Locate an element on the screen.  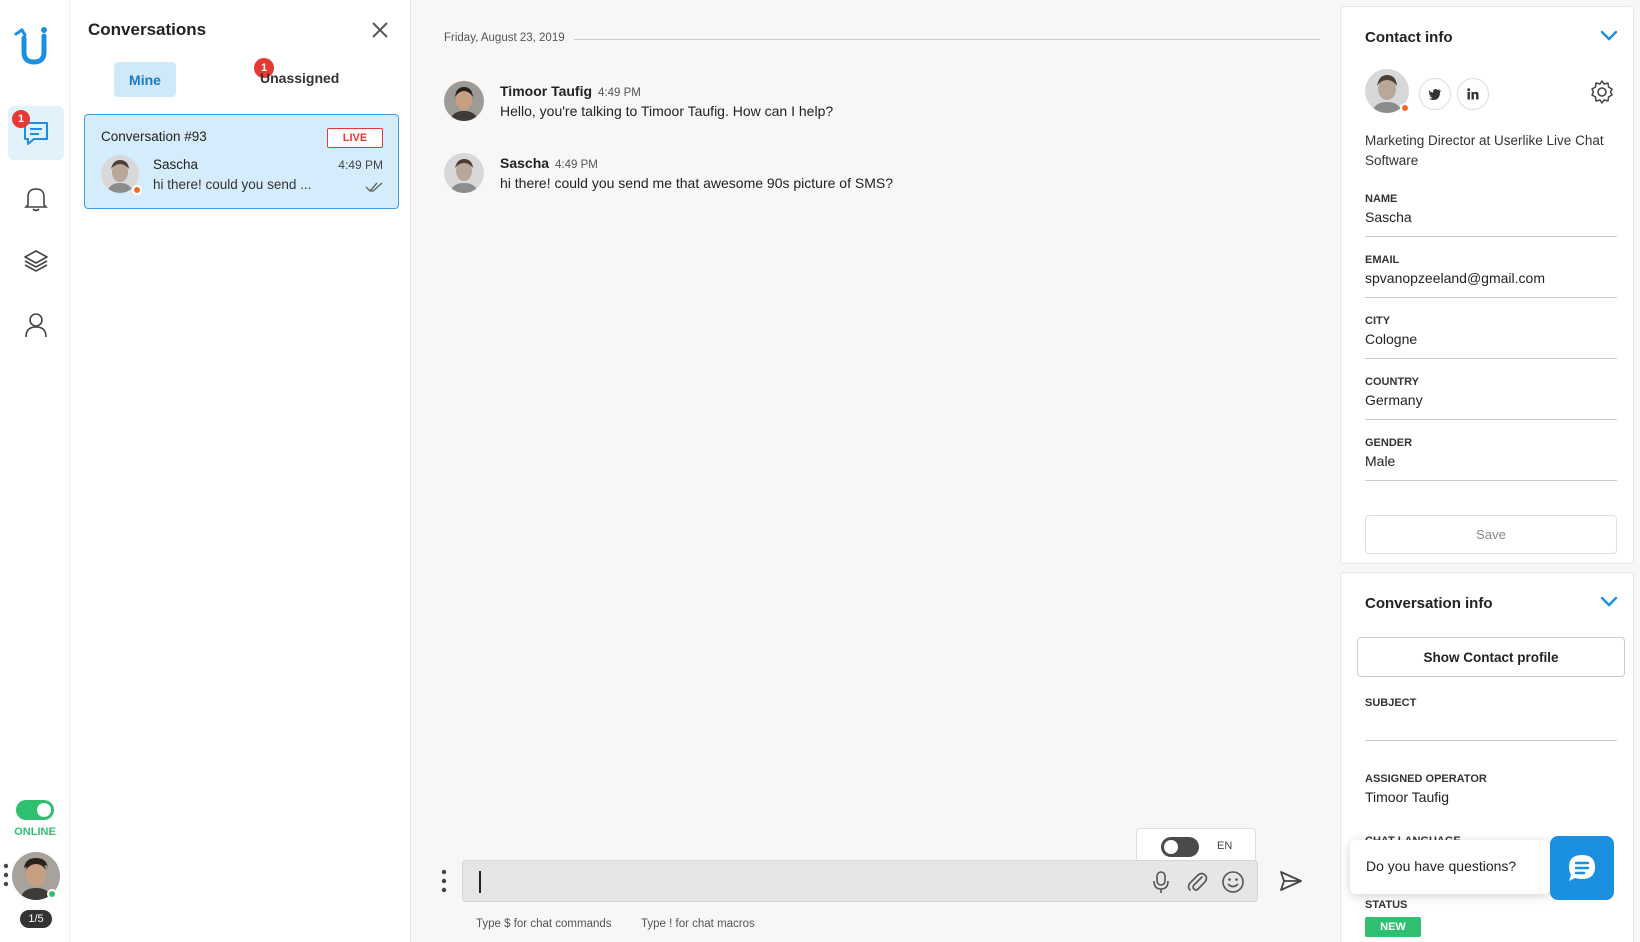
nav-contacts is located at coordinates (36, 325).